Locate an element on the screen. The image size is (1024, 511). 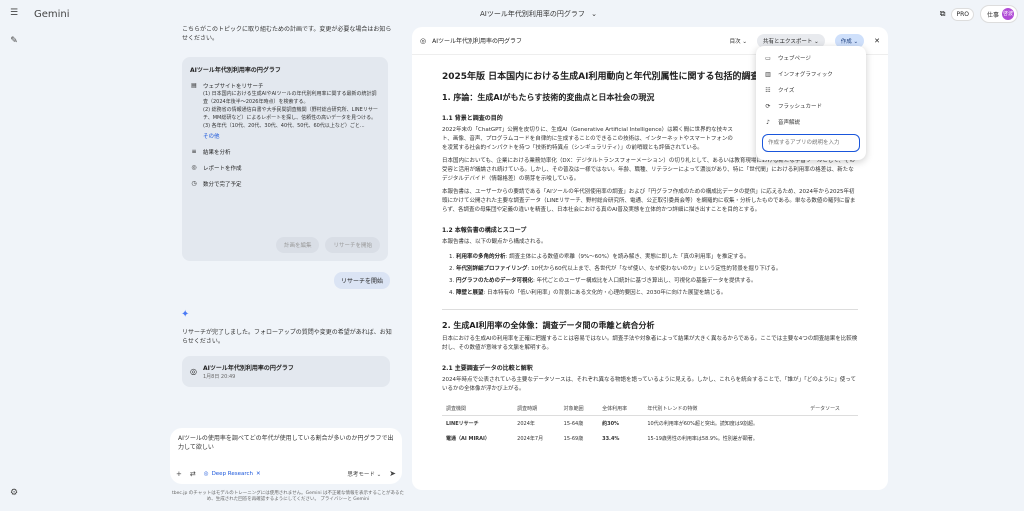
menu-item-audio: ♪ 音声解説 is located at coordinates (811, 122).